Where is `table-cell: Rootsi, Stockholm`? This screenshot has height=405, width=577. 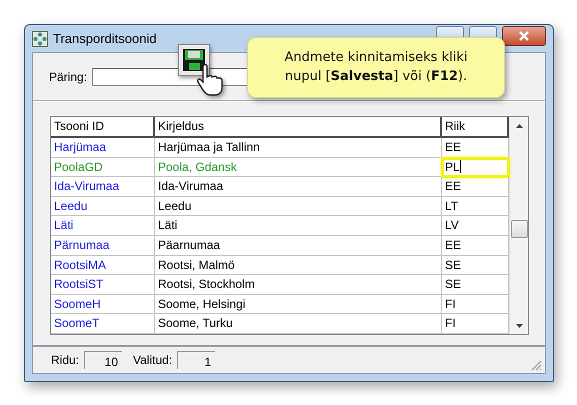 table-cell: Rootsi, Stockholm is located at coordinates (298, 285).